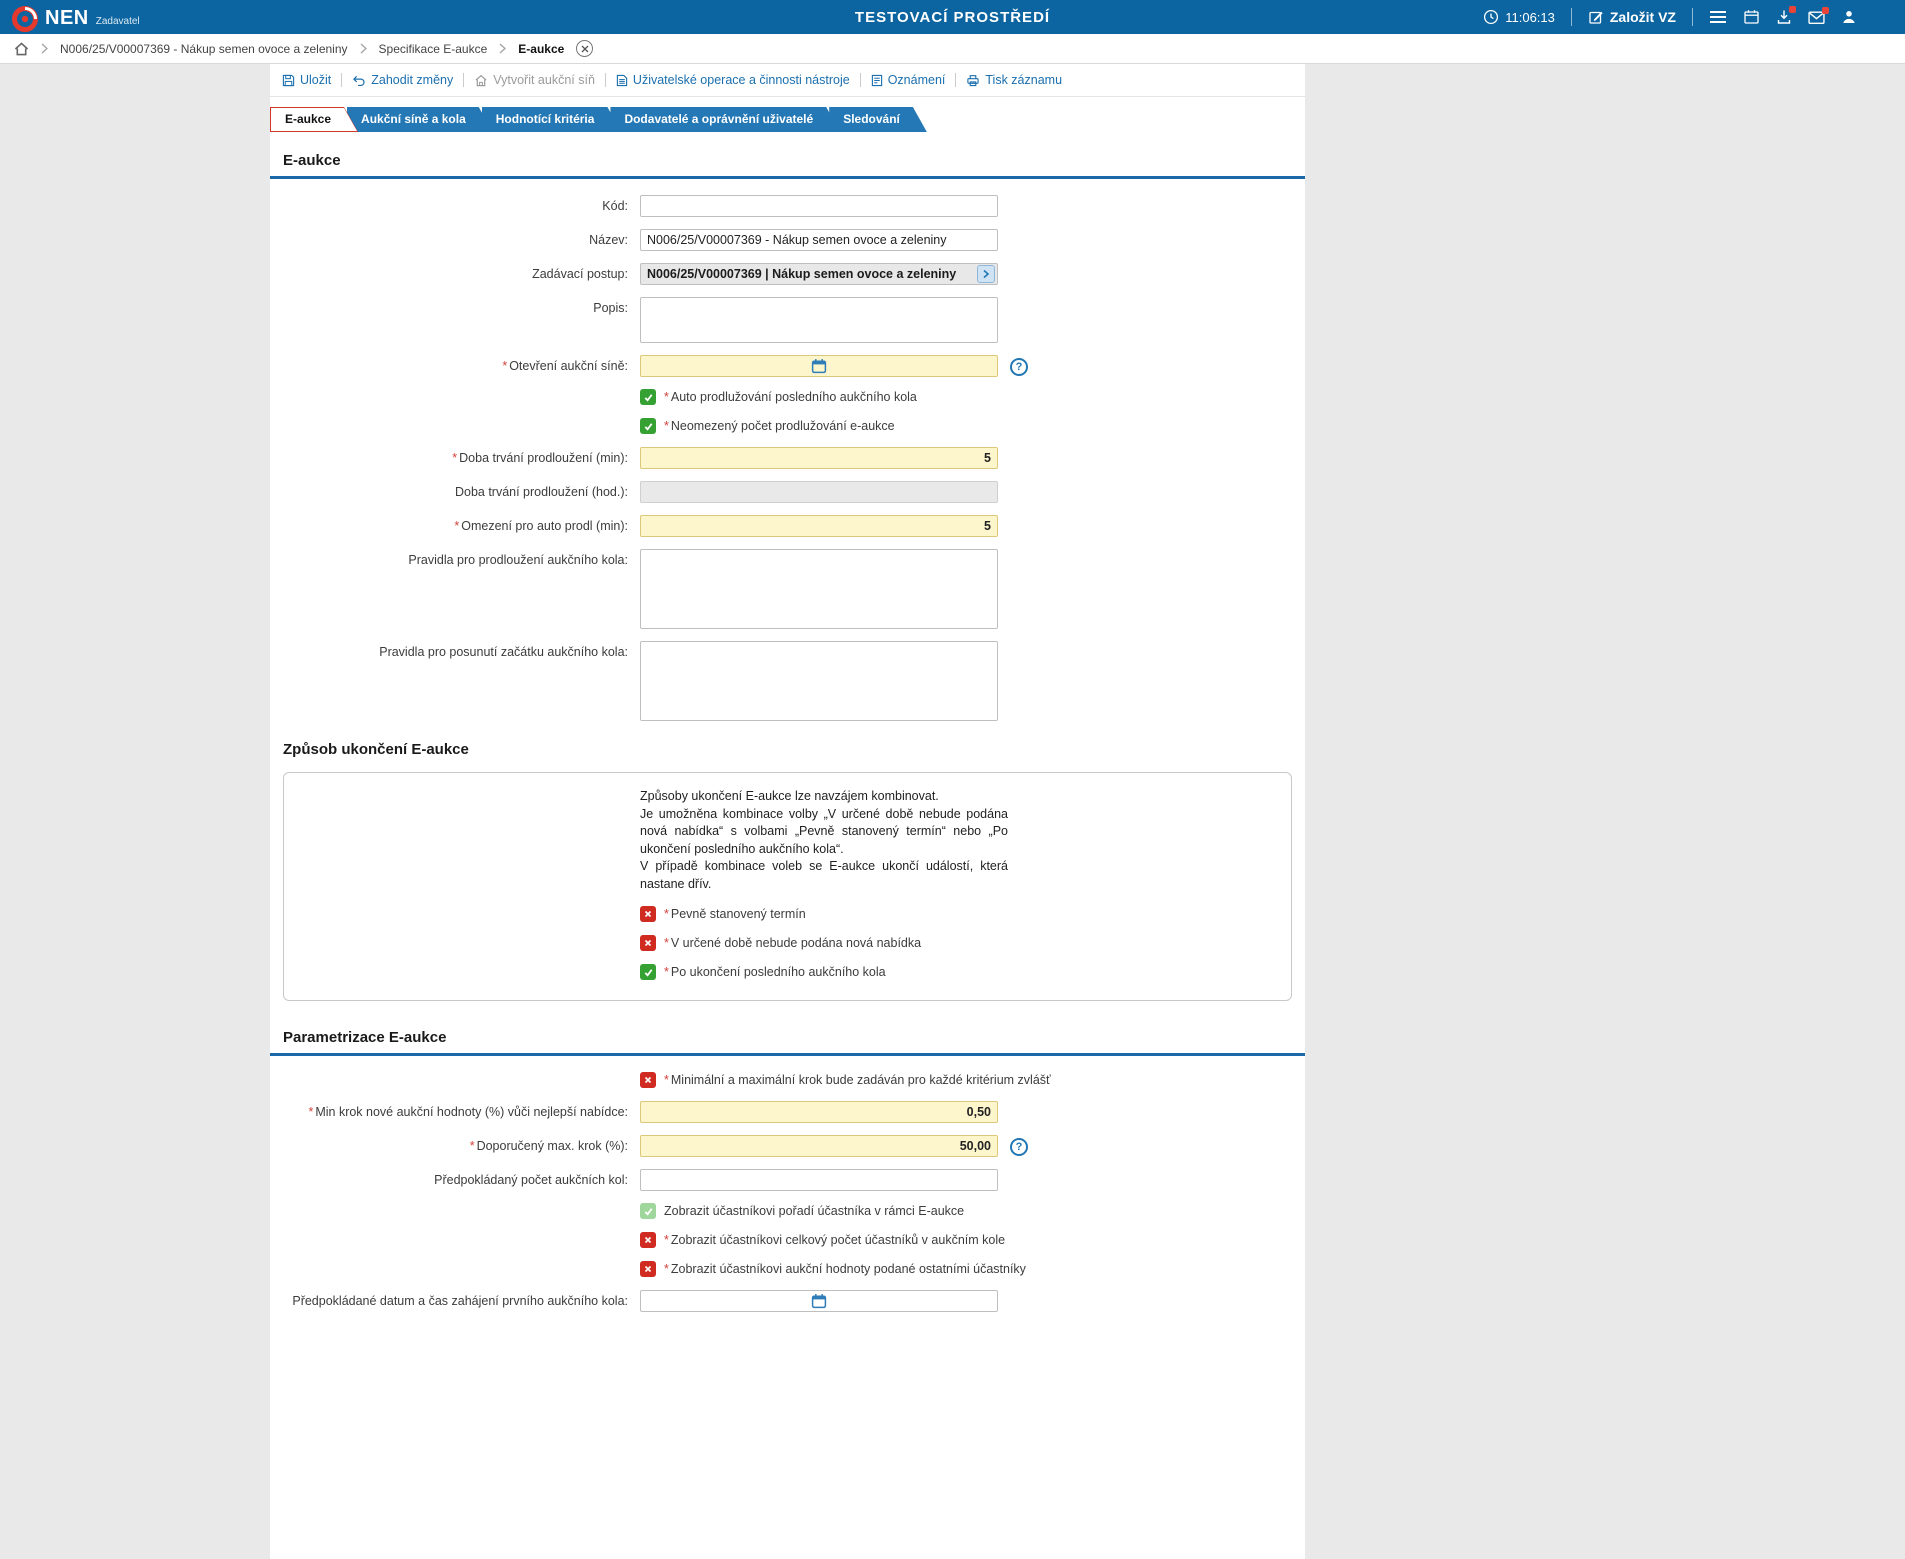  Describe the element at coordinates (648, 1211) in the screenshot. I see `checkbox-checked-disabled-icon` at that location.